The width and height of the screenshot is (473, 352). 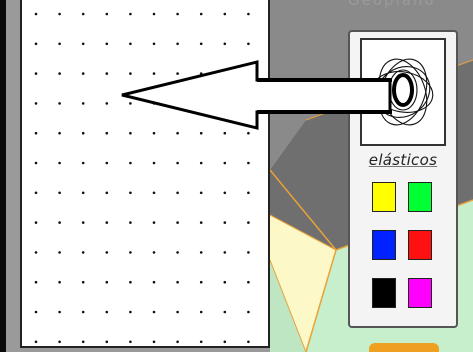 What do you see at coordinates (384, 293) in the screenshot?
I see `color-swatch-black` at bounding box center [384, 293].